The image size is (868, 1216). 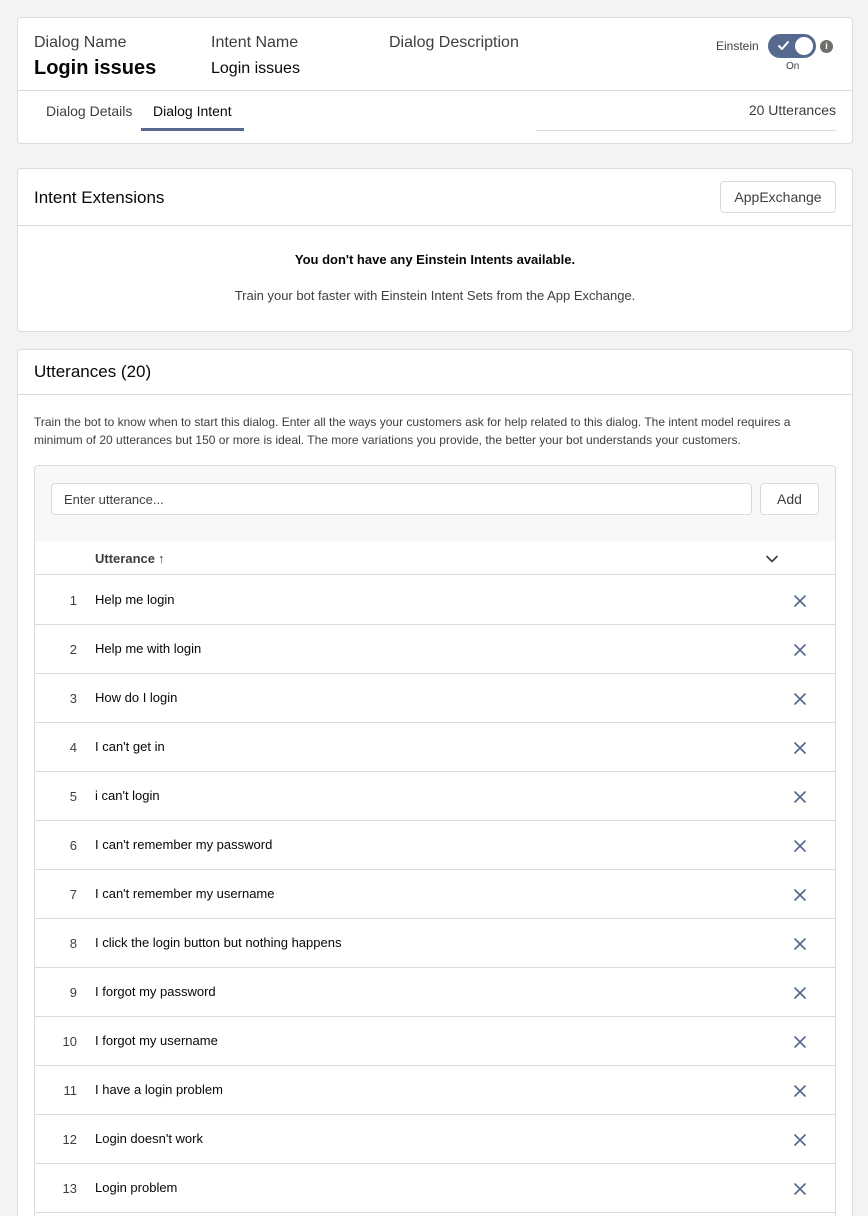 What do you see at coordinates (73, 845) in the screenshot?
I see `row-number: 6` at bounding box center [73, 845].